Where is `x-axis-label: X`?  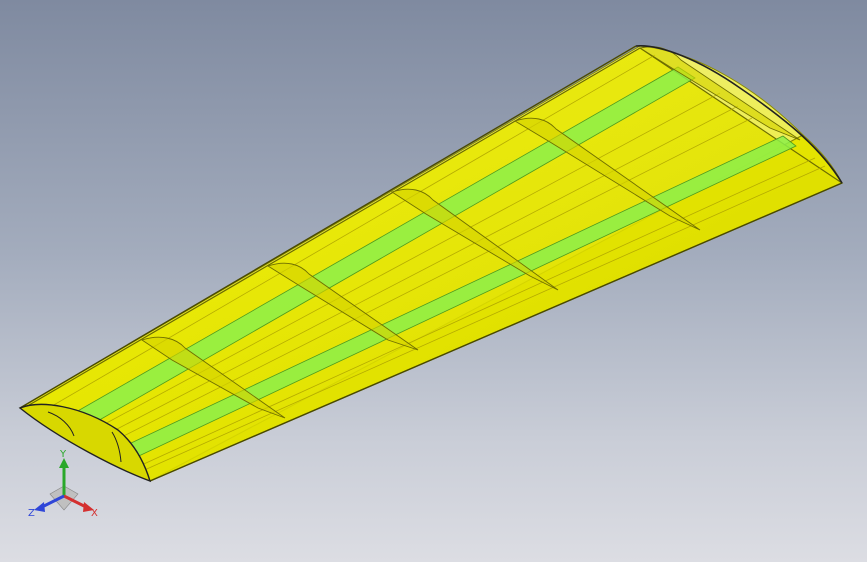
x-axis-label: X is located at coordinates (94, 513).